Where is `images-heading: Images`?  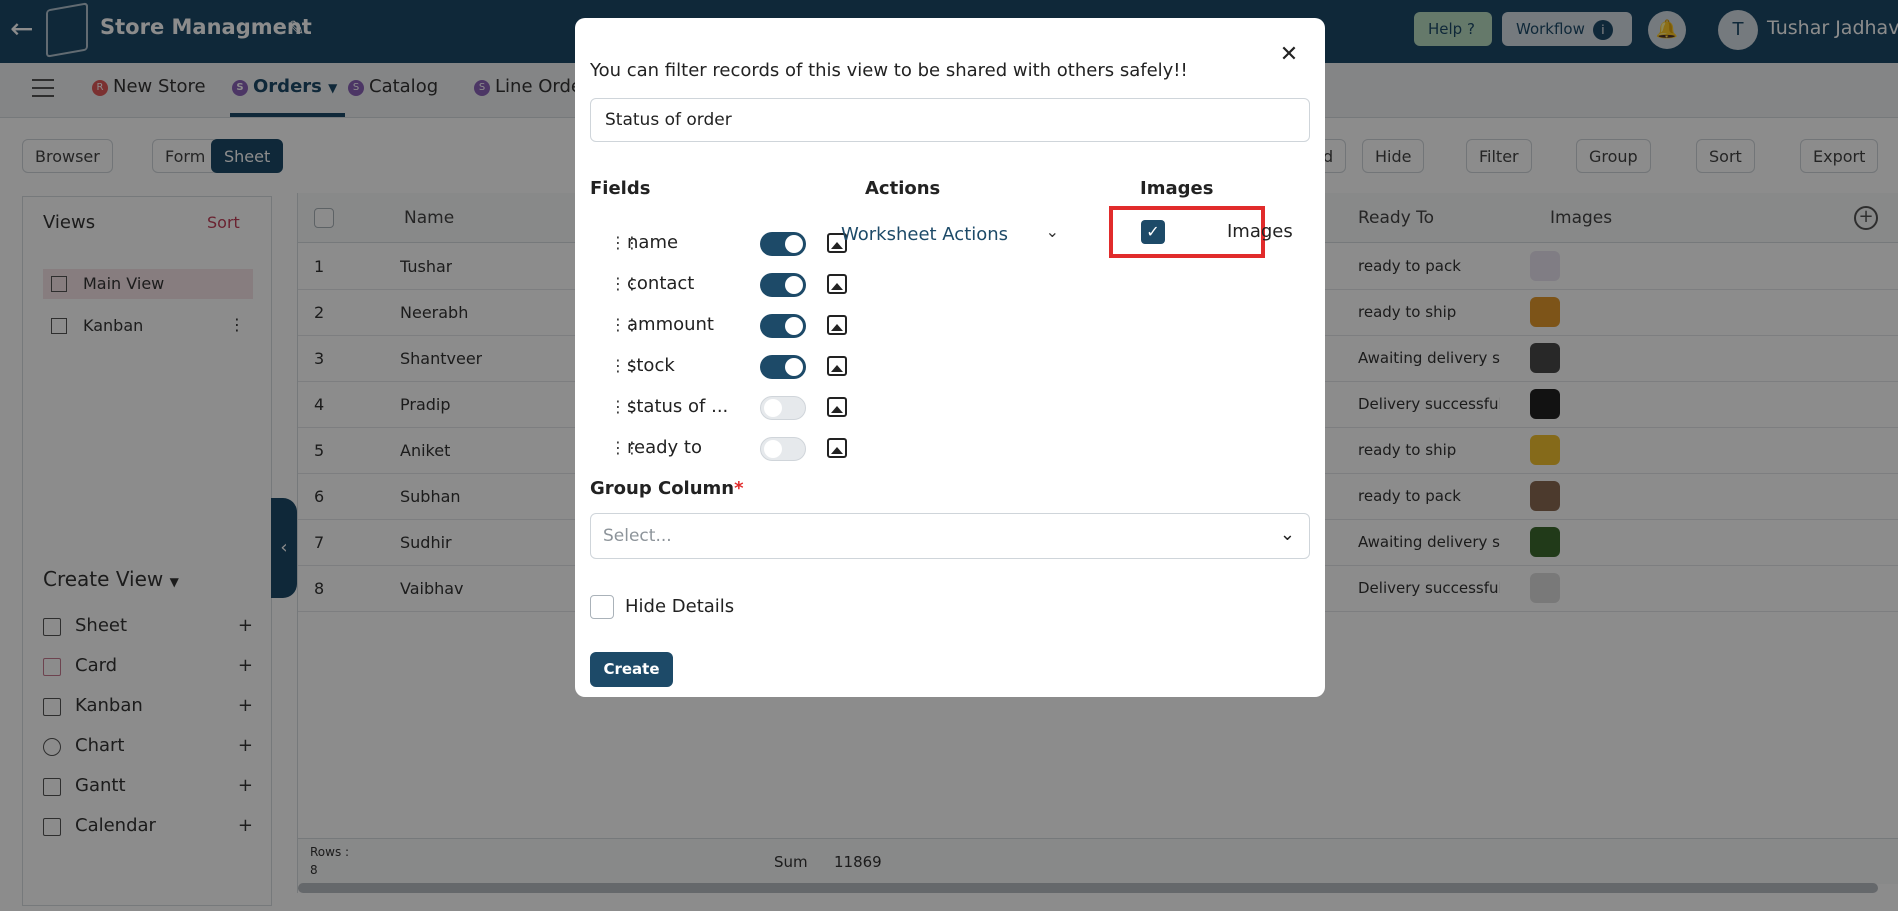 images-heading: Images is located at coordinates (1177, 188).